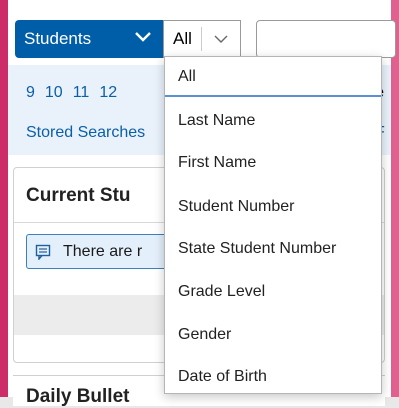 This screenshot has width=399, height=408. I want to click on info-message-text: There are r, so click(103, 251).